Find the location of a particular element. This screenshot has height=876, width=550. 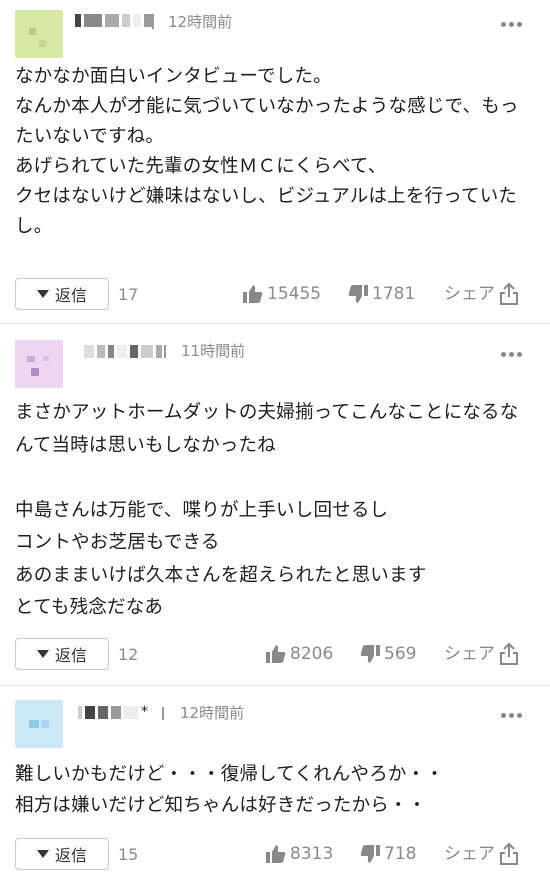

like-button: 8313 is located at coordinates (299, 854).